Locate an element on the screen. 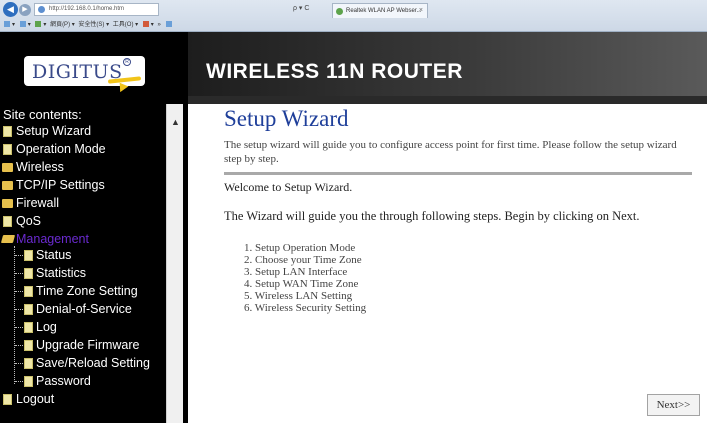 This screenshot has height=423, width=707. safety-menu: 安全性(S) ▾ is located at coordinates (93, 25).